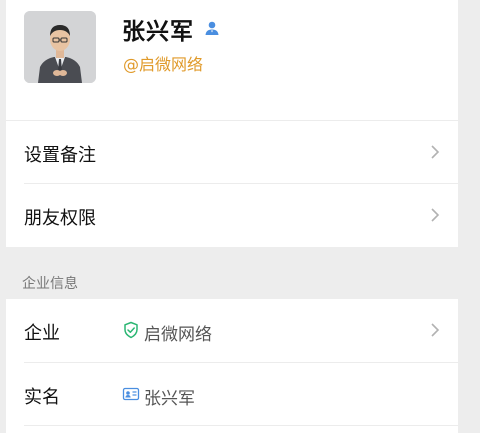 The width and height of the screenshot is (480, 433). Describe the element at coordinates (178, 335) in the screenshot. I see `company-value: 启微网络` at that location.